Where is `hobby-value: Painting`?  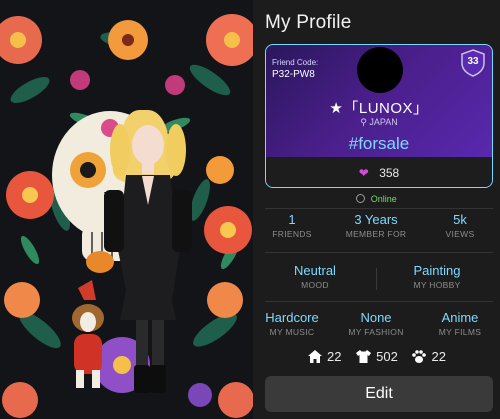
hobby-value: Painting is located at coordinates (437, 270).